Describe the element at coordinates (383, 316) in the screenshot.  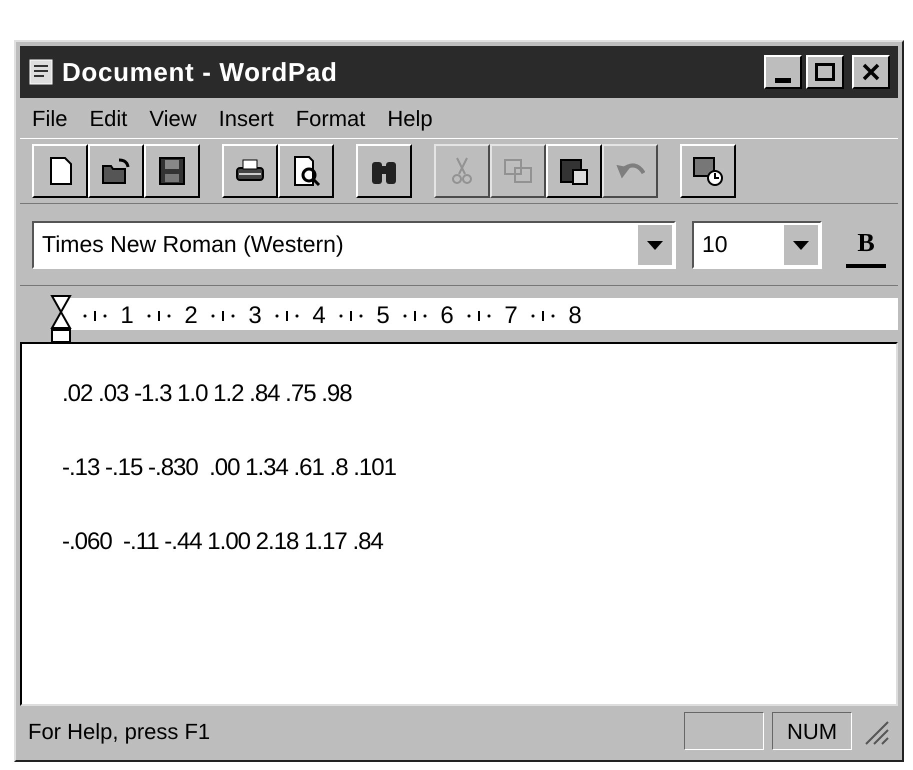
I see `ruler-number: 5` at that location.